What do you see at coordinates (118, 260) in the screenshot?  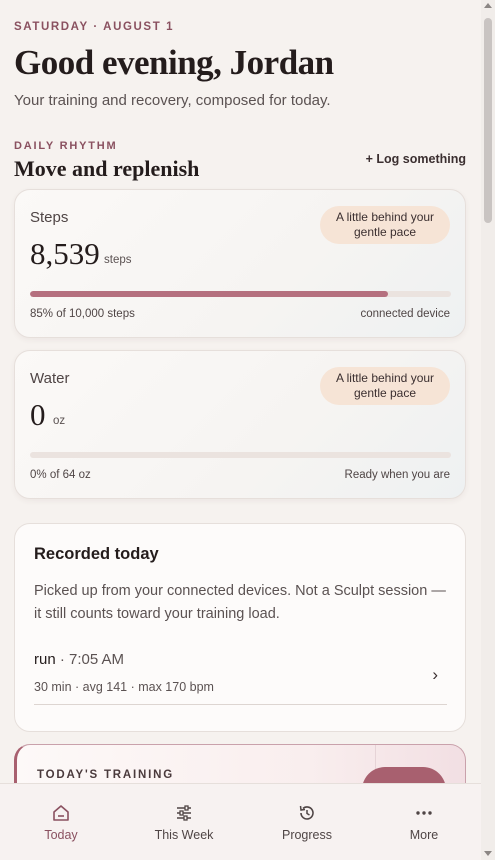 I see `metric-unit: steps` at bounding box center [118, 260].